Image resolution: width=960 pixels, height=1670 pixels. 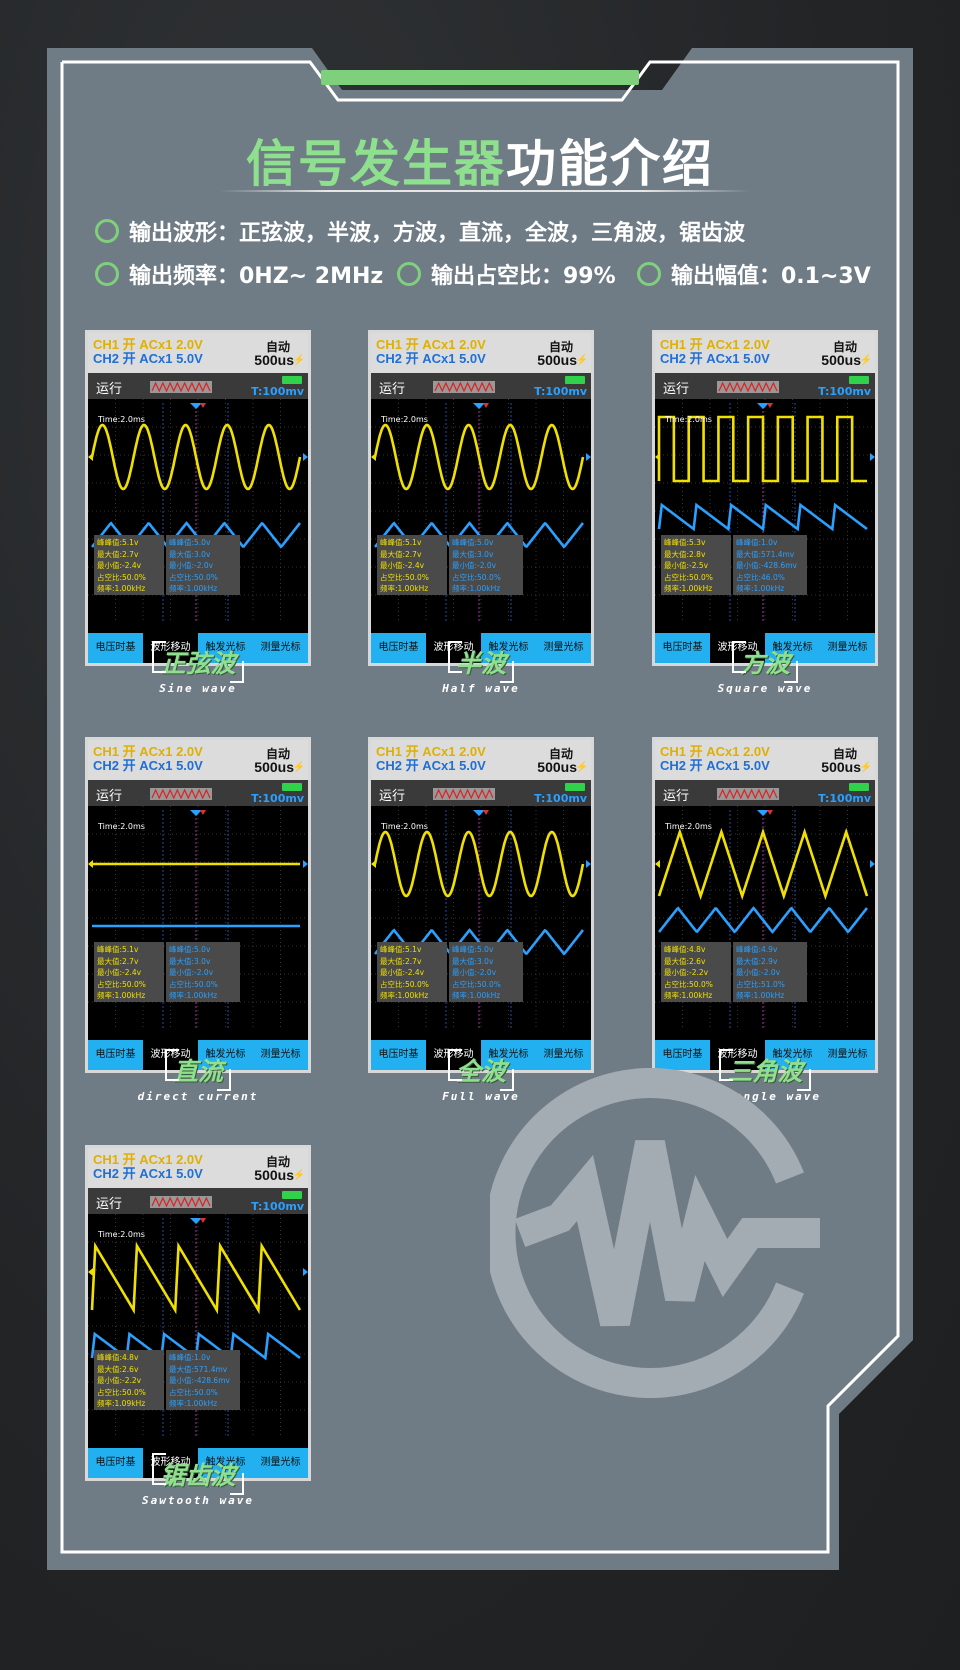 What do you see at coordinates (190, 1357) in the screenshot?
I see `measurement-item: 峰峰值:1.0v` at bounding box center [190, 1357].